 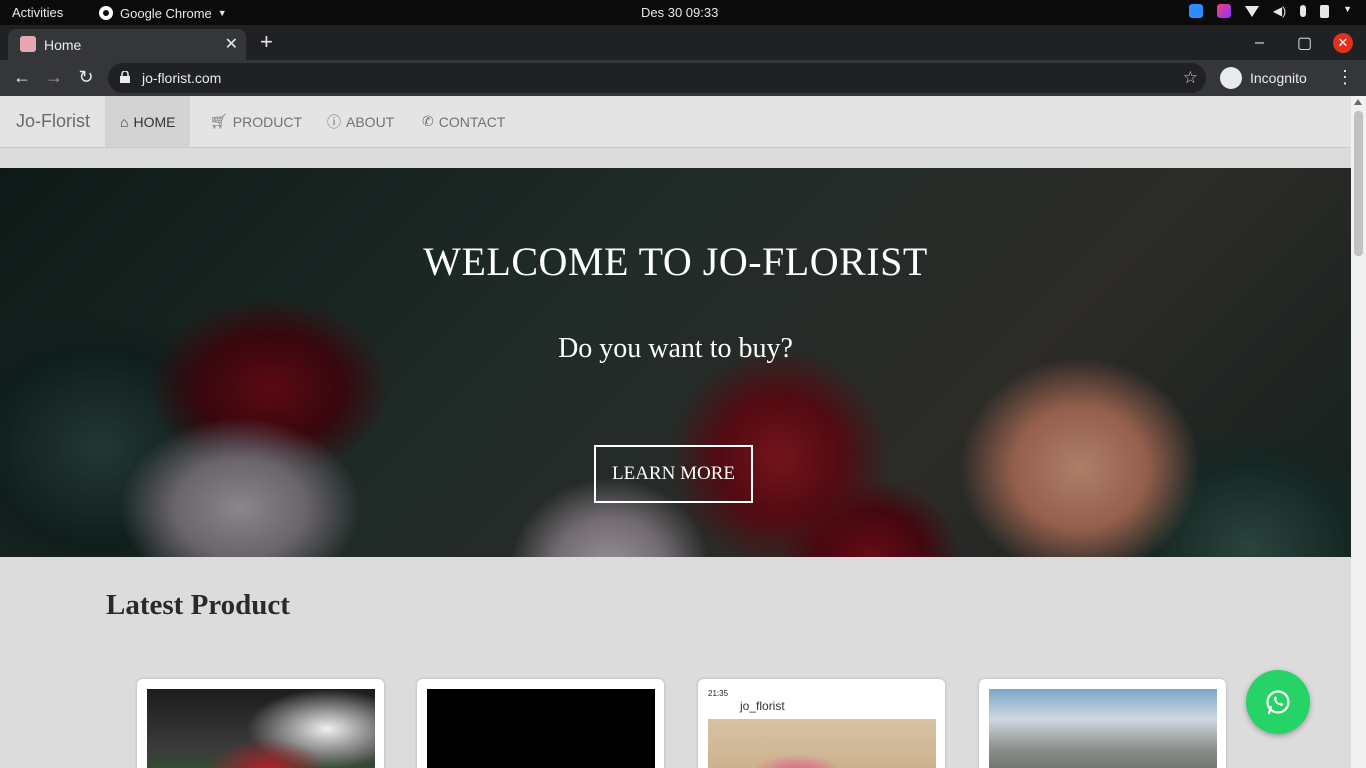 I want to click on latest-product-heading: Latest Product, so click(x=198, y=605).